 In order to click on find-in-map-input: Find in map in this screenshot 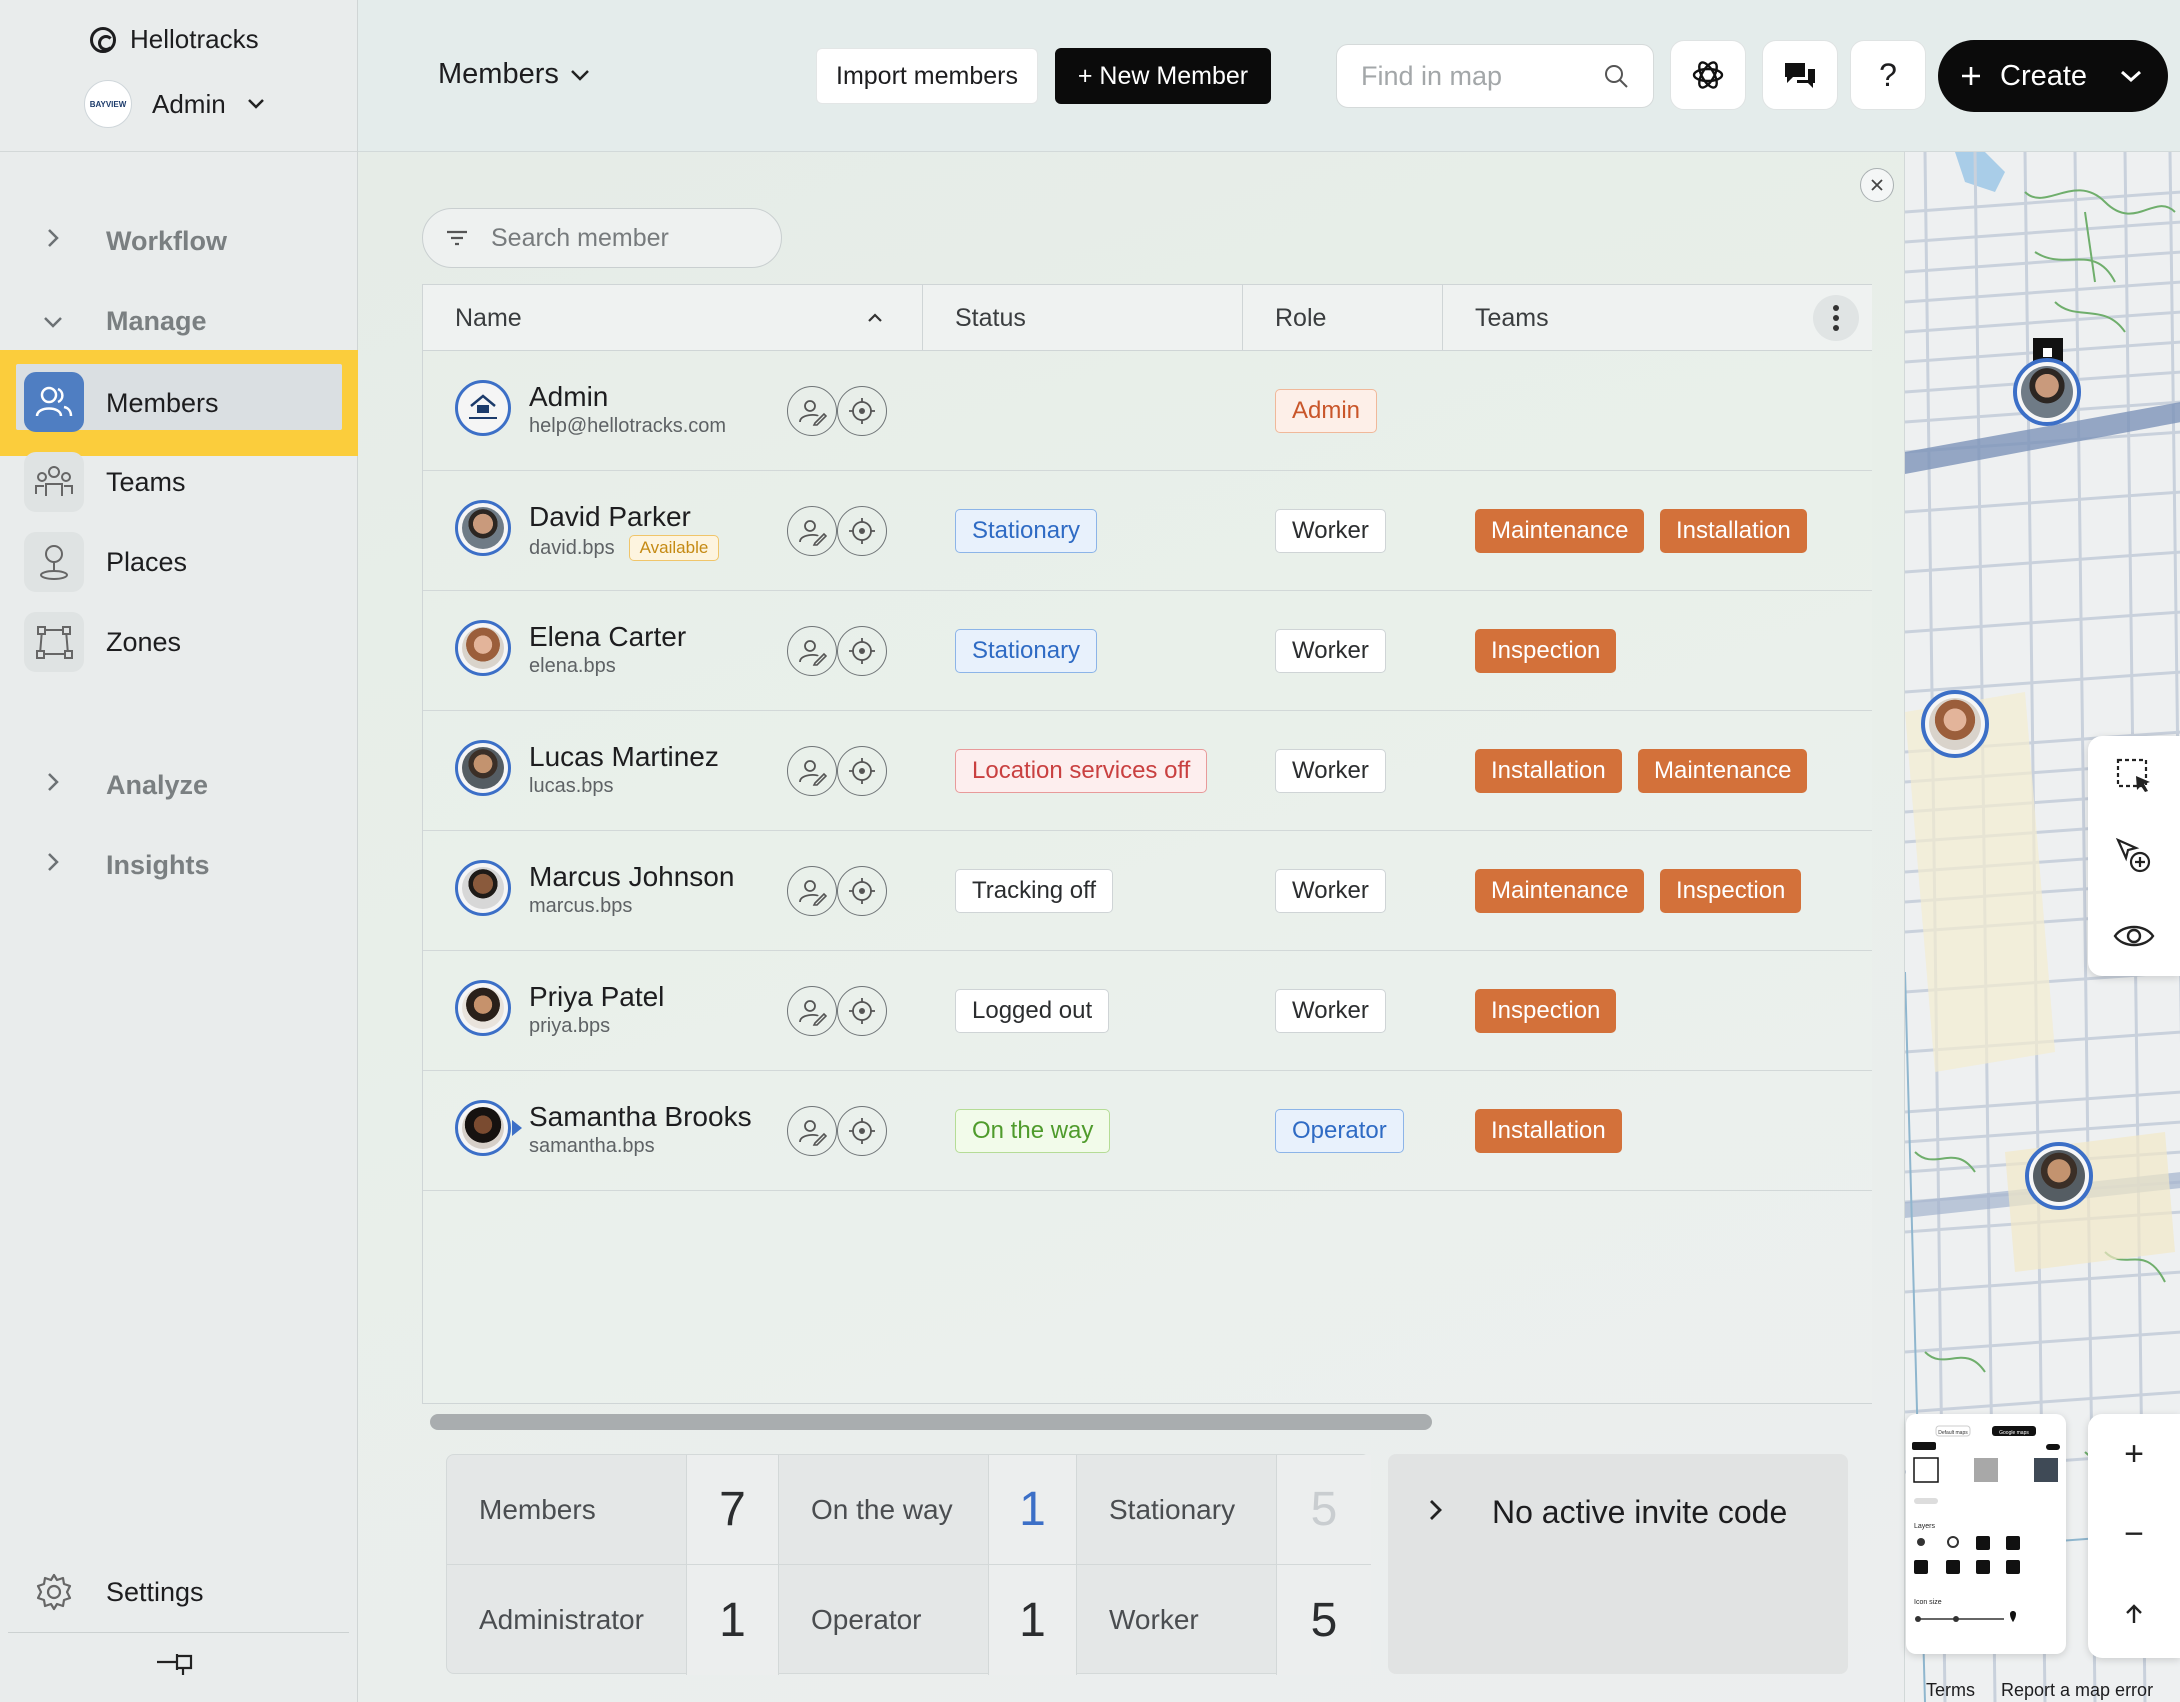, I will do `click(1495, 76)`.